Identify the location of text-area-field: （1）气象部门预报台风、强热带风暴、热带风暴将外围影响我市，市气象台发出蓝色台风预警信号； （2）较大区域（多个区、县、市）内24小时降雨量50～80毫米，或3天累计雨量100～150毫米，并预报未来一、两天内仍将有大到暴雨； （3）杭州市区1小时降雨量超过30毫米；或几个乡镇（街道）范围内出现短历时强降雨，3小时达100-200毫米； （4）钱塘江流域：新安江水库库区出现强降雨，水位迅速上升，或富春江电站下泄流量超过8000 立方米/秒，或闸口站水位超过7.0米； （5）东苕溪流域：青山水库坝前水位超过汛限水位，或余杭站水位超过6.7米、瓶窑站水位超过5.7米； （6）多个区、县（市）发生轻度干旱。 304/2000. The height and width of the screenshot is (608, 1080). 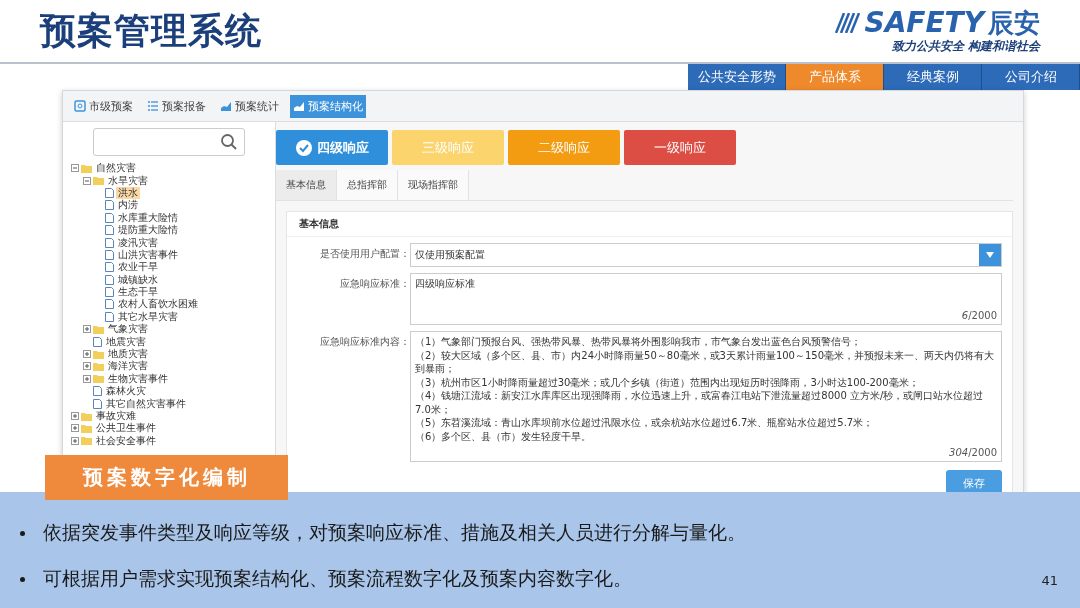
(706, 396).